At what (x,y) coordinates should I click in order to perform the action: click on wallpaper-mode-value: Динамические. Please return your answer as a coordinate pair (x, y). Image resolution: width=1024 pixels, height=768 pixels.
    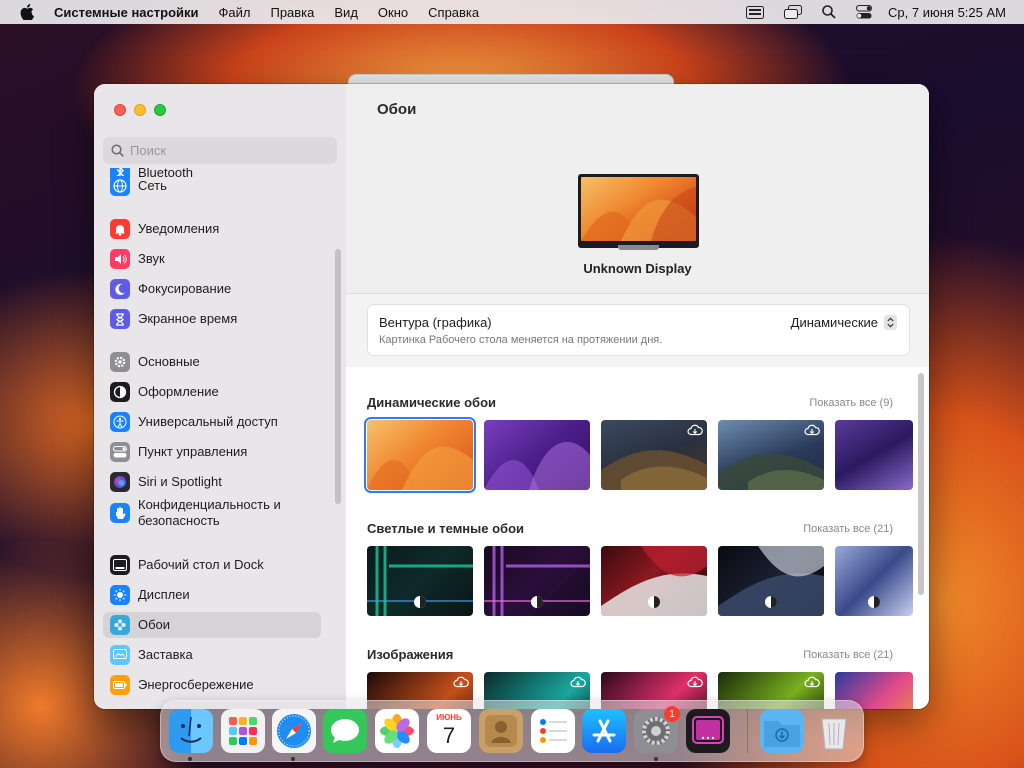
    Looking at the image, I should click on (834, 322).